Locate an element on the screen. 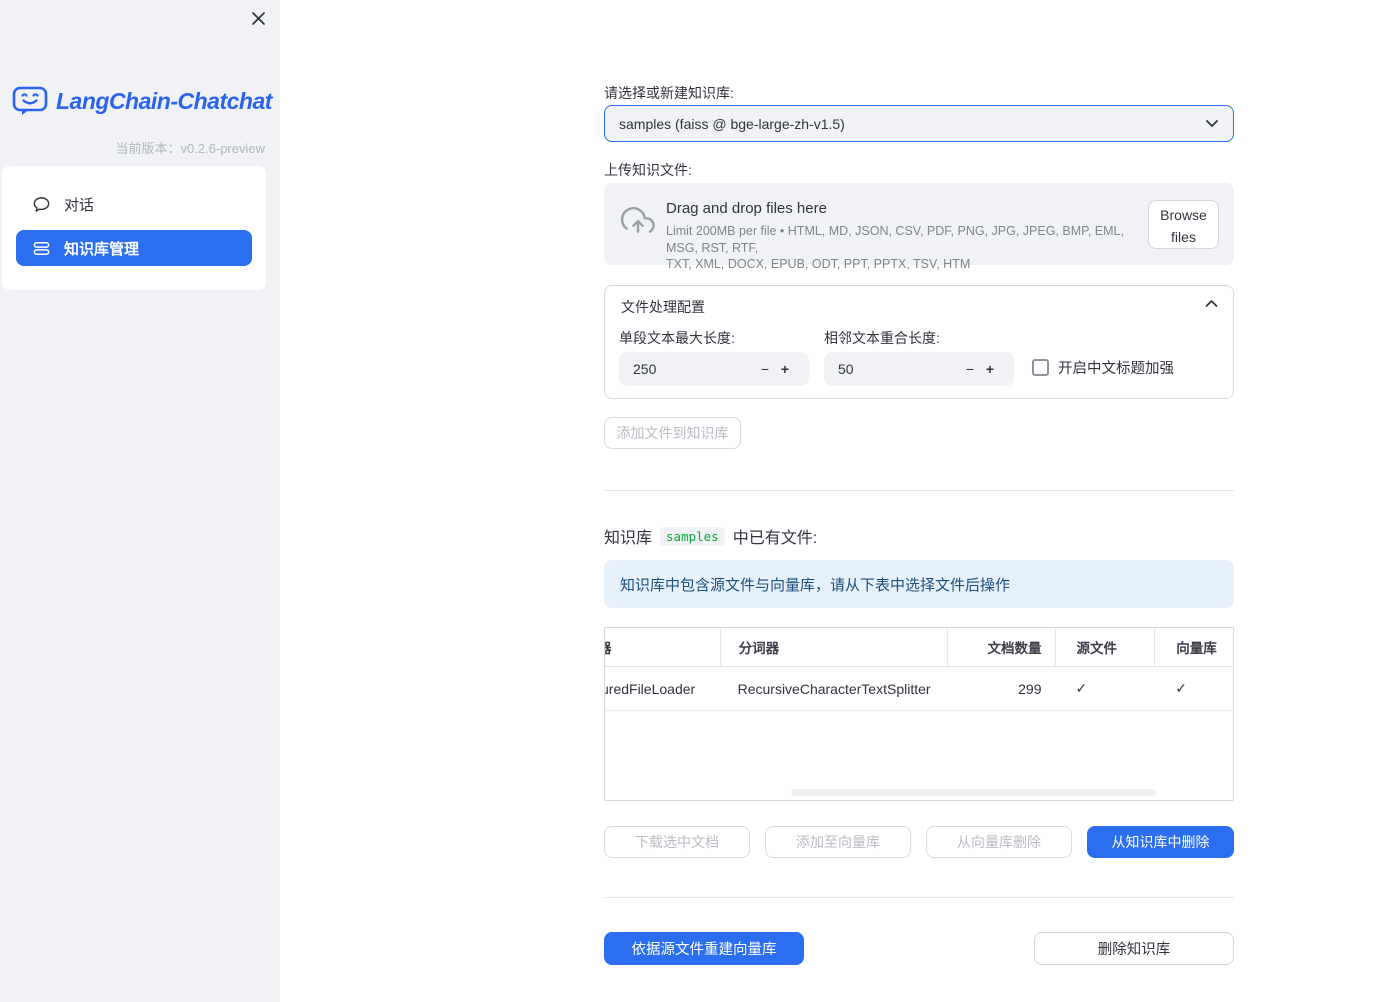 This screenshot has height=1002, width=1380. close-icon is located at coordinates (258, 18).